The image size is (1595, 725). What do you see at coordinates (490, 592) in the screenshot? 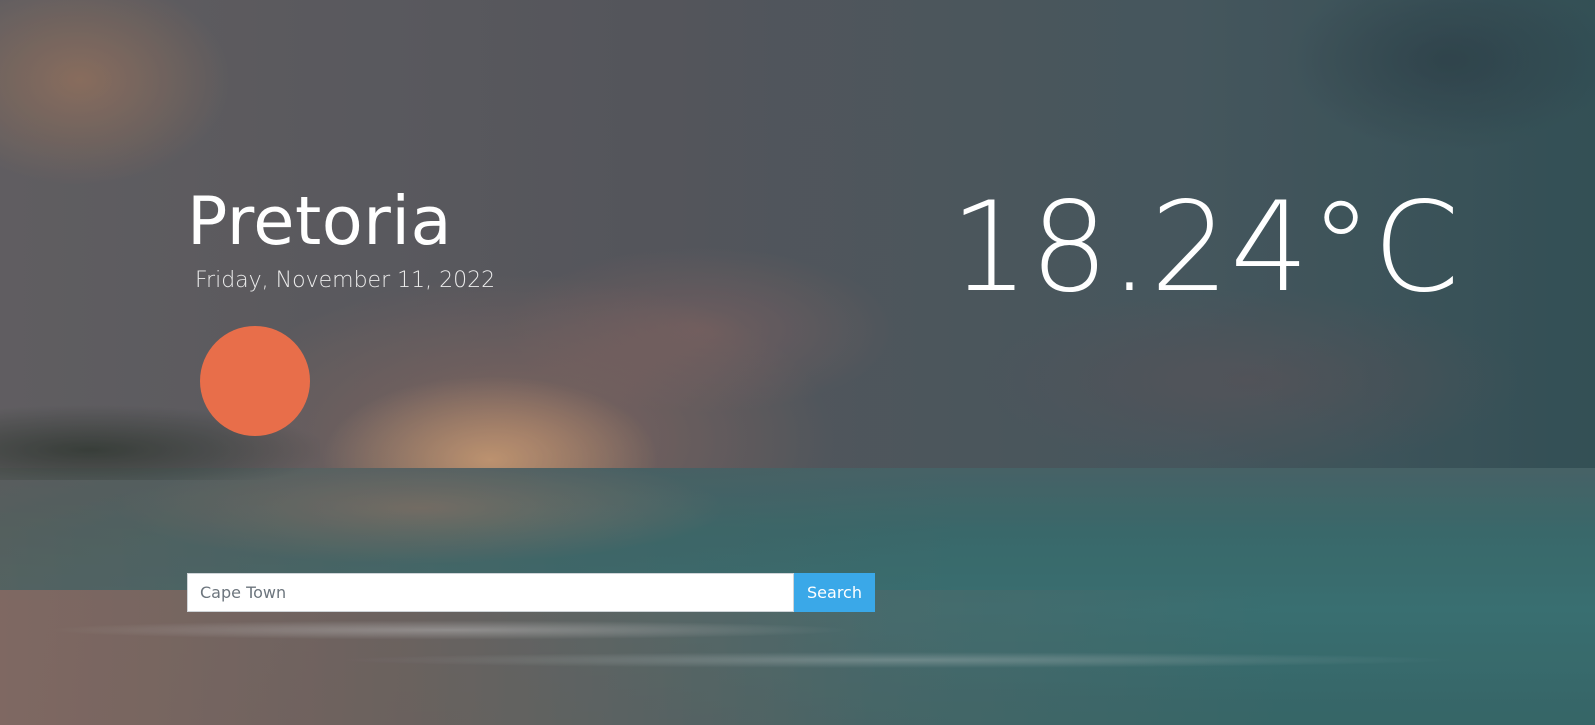
I see `city-search-input` at bounding box center [490, 592].